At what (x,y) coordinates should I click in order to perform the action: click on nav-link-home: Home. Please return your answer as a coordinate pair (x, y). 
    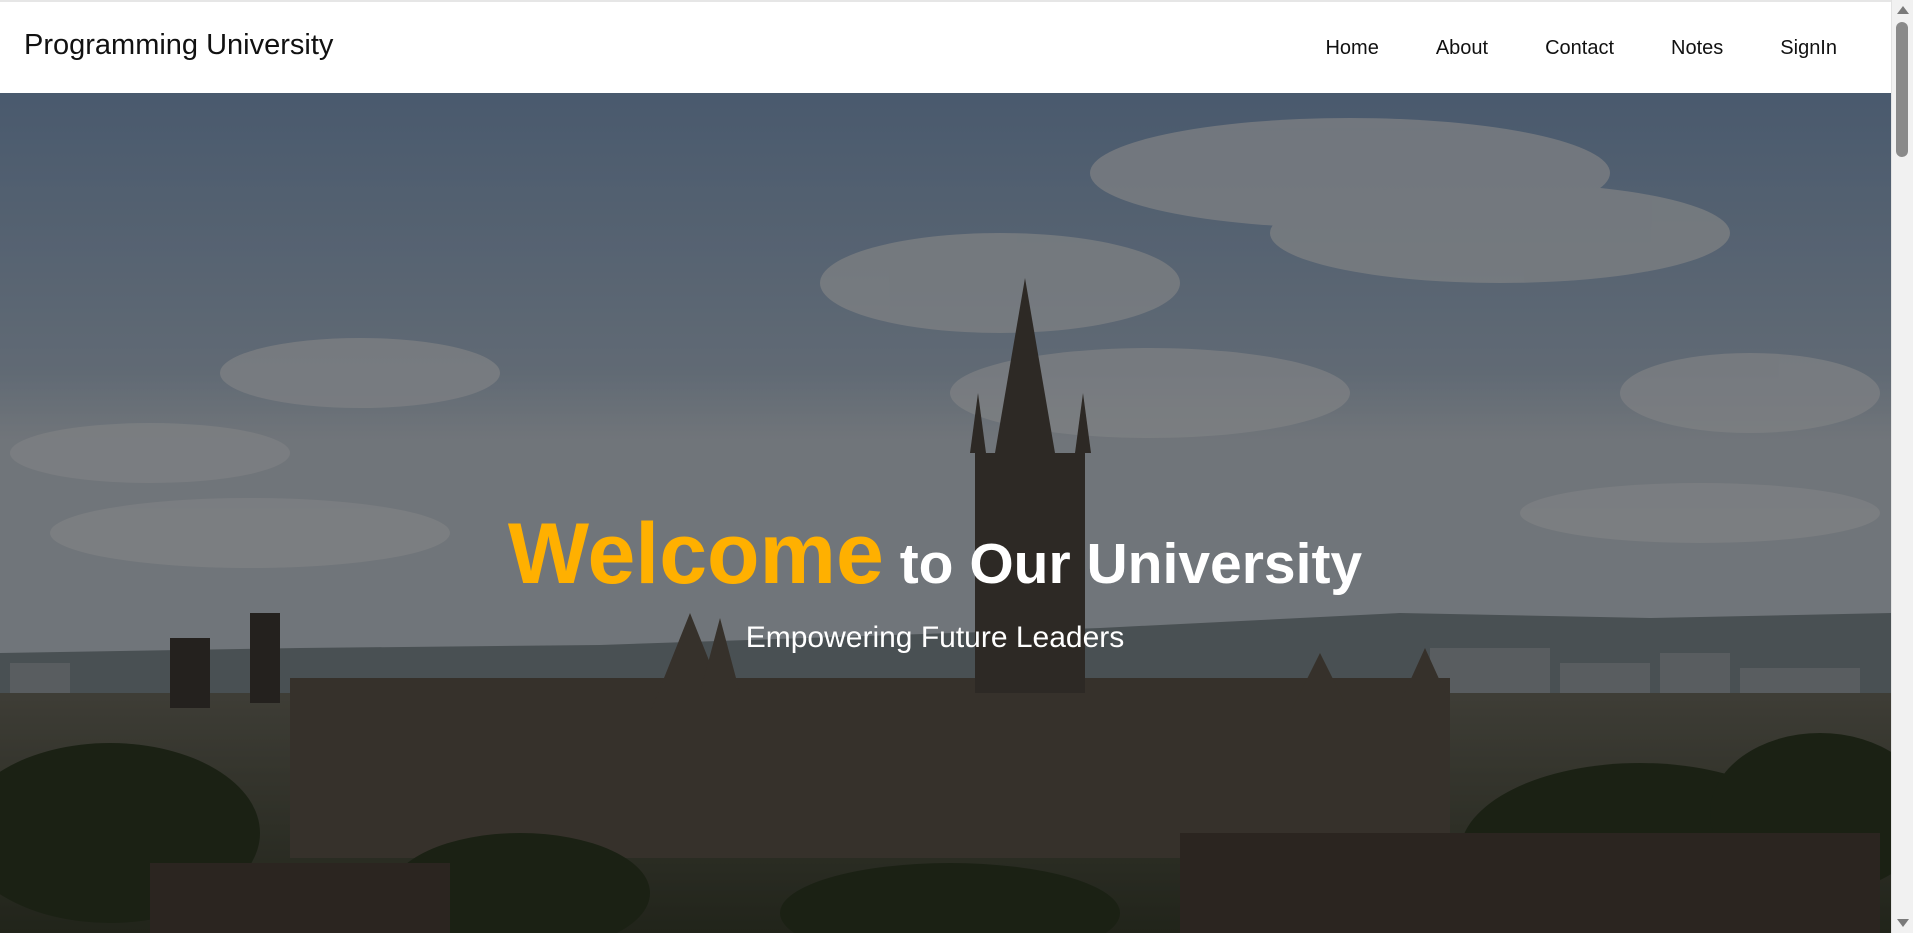
    Looking at the image, I should click on (1351, 48).